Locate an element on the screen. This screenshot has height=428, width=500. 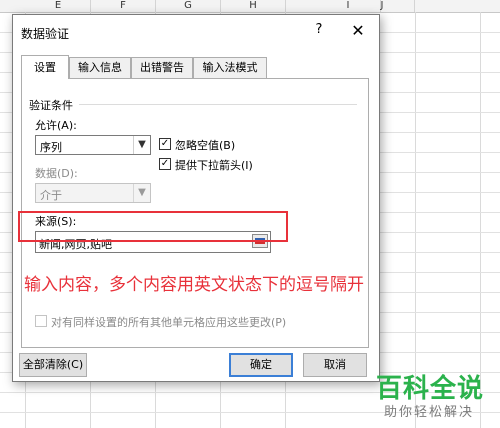
apply-all-label: 对有同样设置的所有其他单元格应用这些更改(P) is located at coordinates (169, 322).